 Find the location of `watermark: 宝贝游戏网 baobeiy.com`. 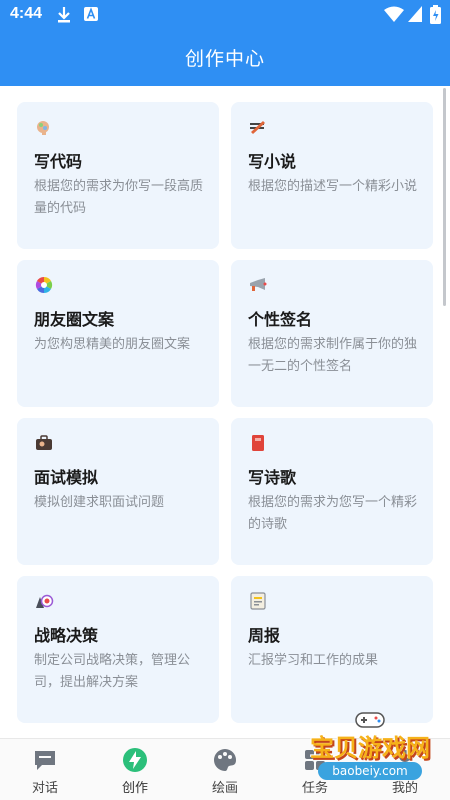

watermark: 宝贝游戏网 baobeiy.com is located at coordinates (370, 748).